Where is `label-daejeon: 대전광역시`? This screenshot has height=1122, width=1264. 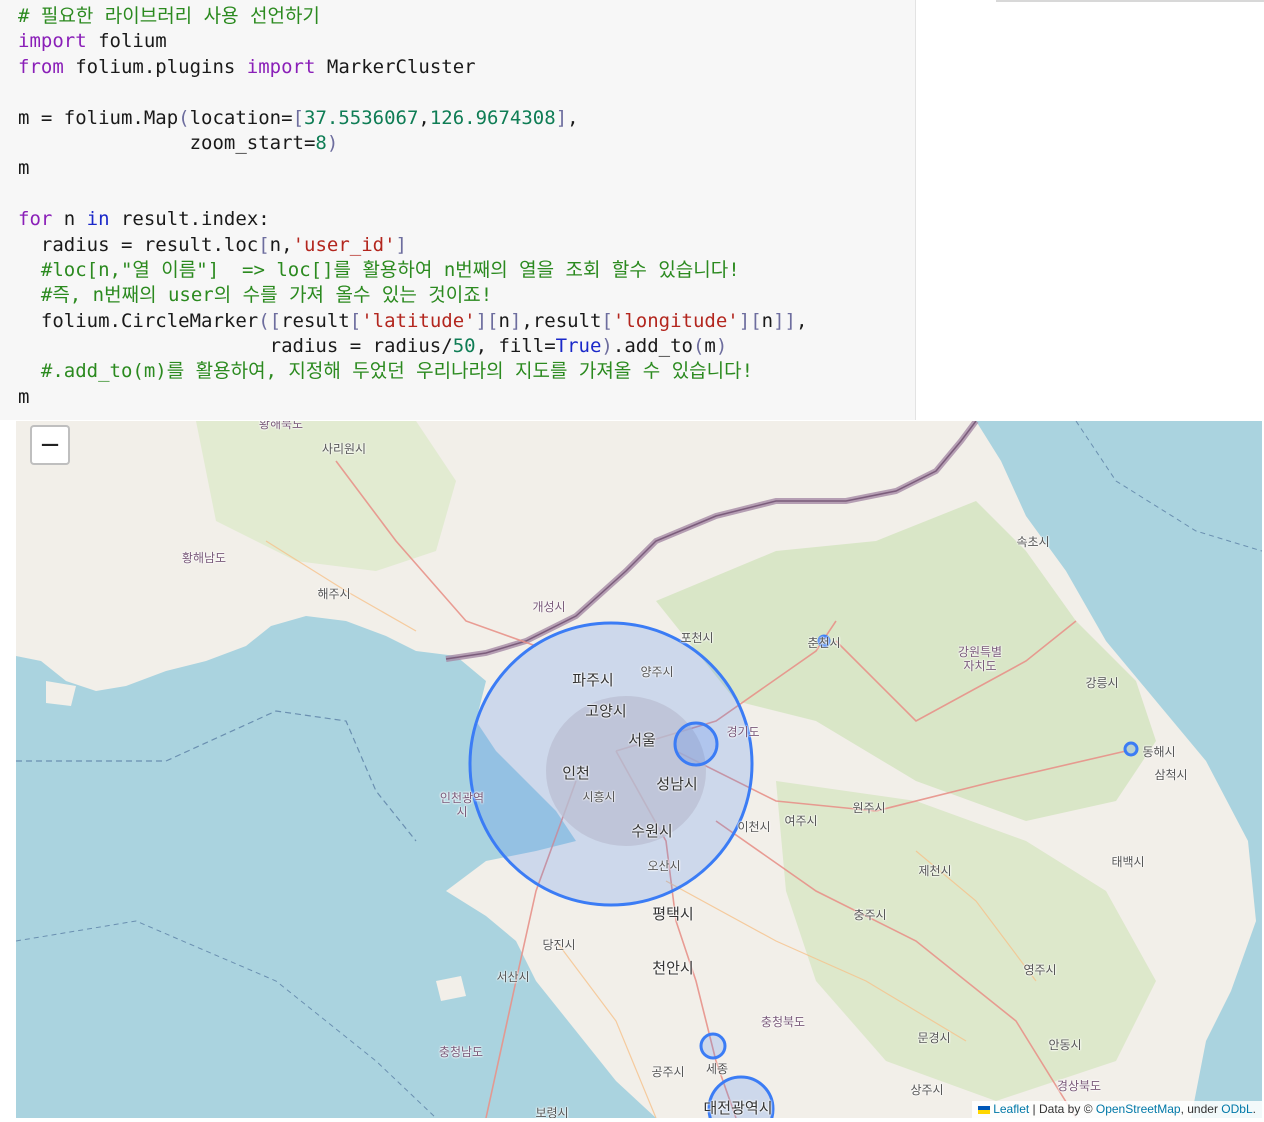
label-daejeon: 대전광역시 is located at coordinates (738, 1108).